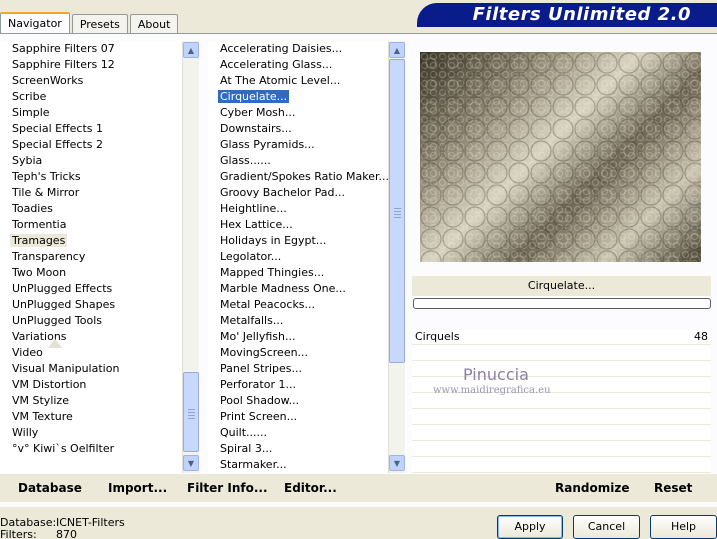 The width and height of the screenshot is (717, 539). What do you see at coordinates (46, 176) in the screenshot?
I see `list-item-label: Teph's Tricks` at bounding box center [46, 176].